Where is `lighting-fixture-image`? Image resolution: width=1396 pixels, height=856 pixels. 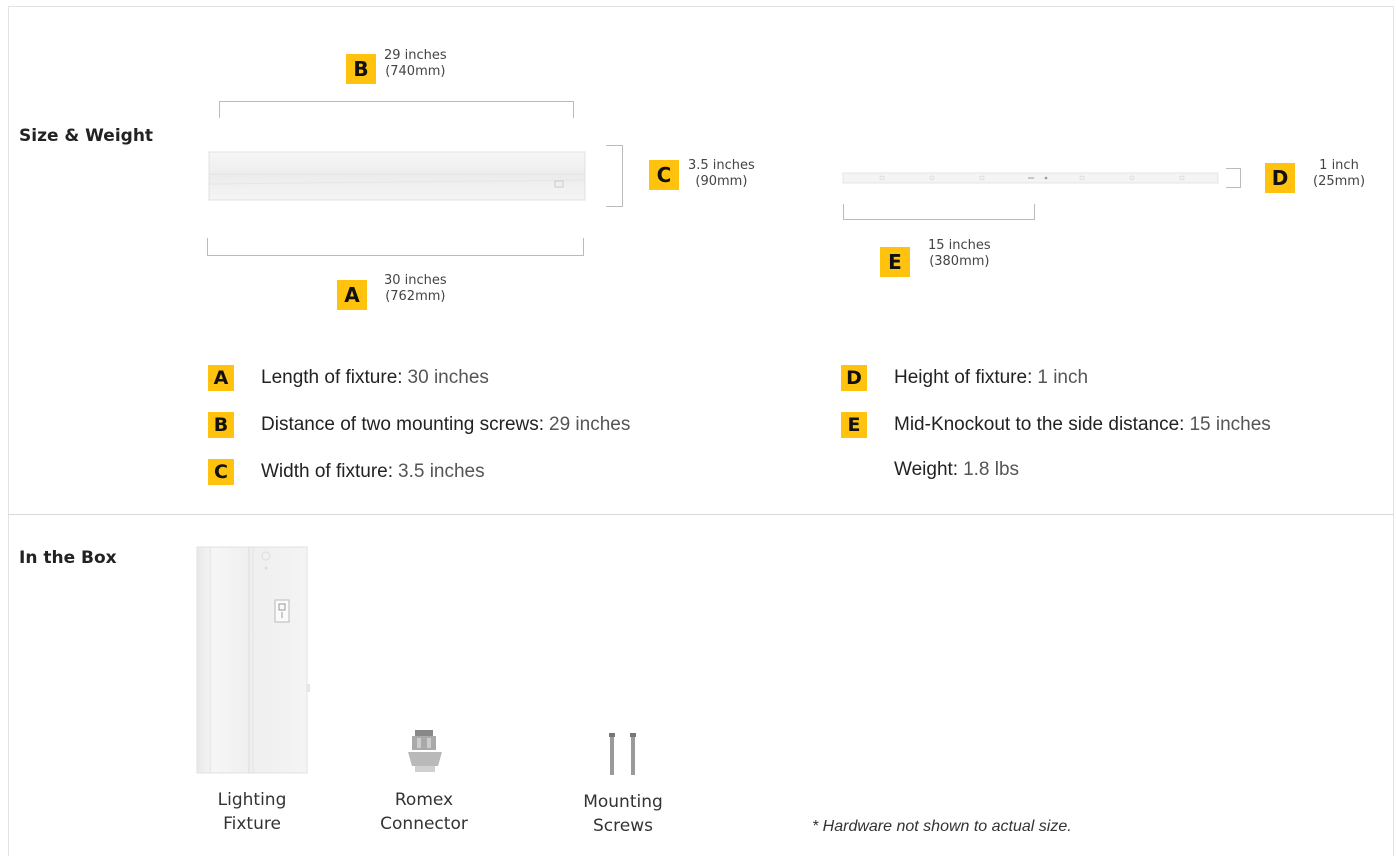
lighting-fixture-image is located at coordinates (253, 660).